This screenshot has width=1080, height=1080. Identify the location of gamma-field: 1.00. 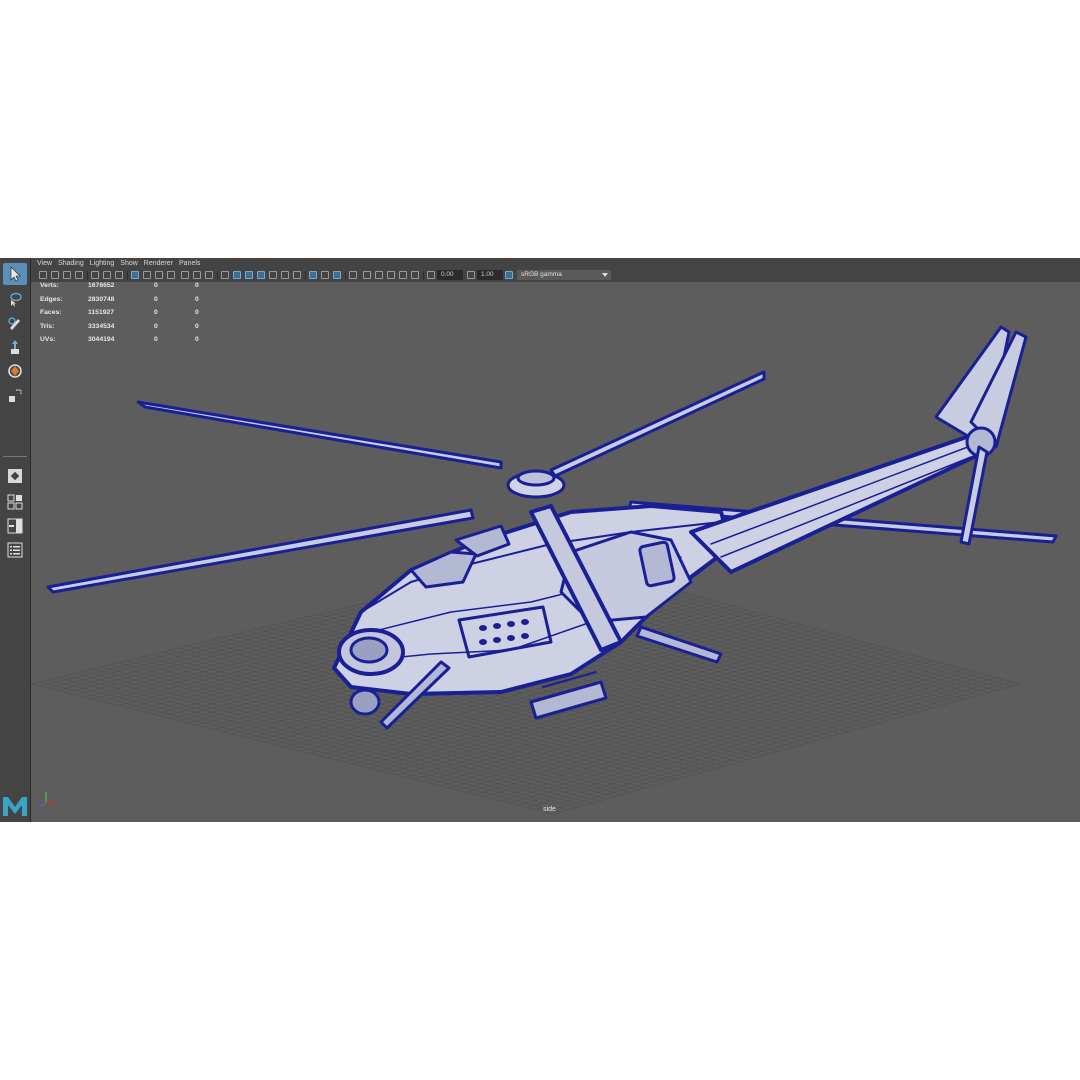
(490, 275).